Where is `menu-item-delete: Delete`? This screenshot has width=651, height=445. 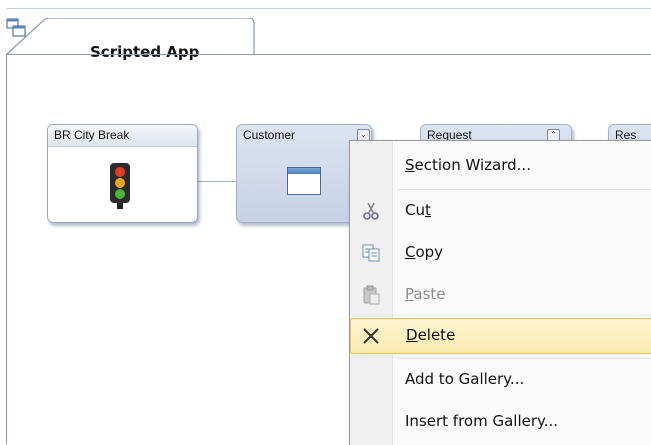 menu-item-delete: Delete is located at coordinates (500, 336).